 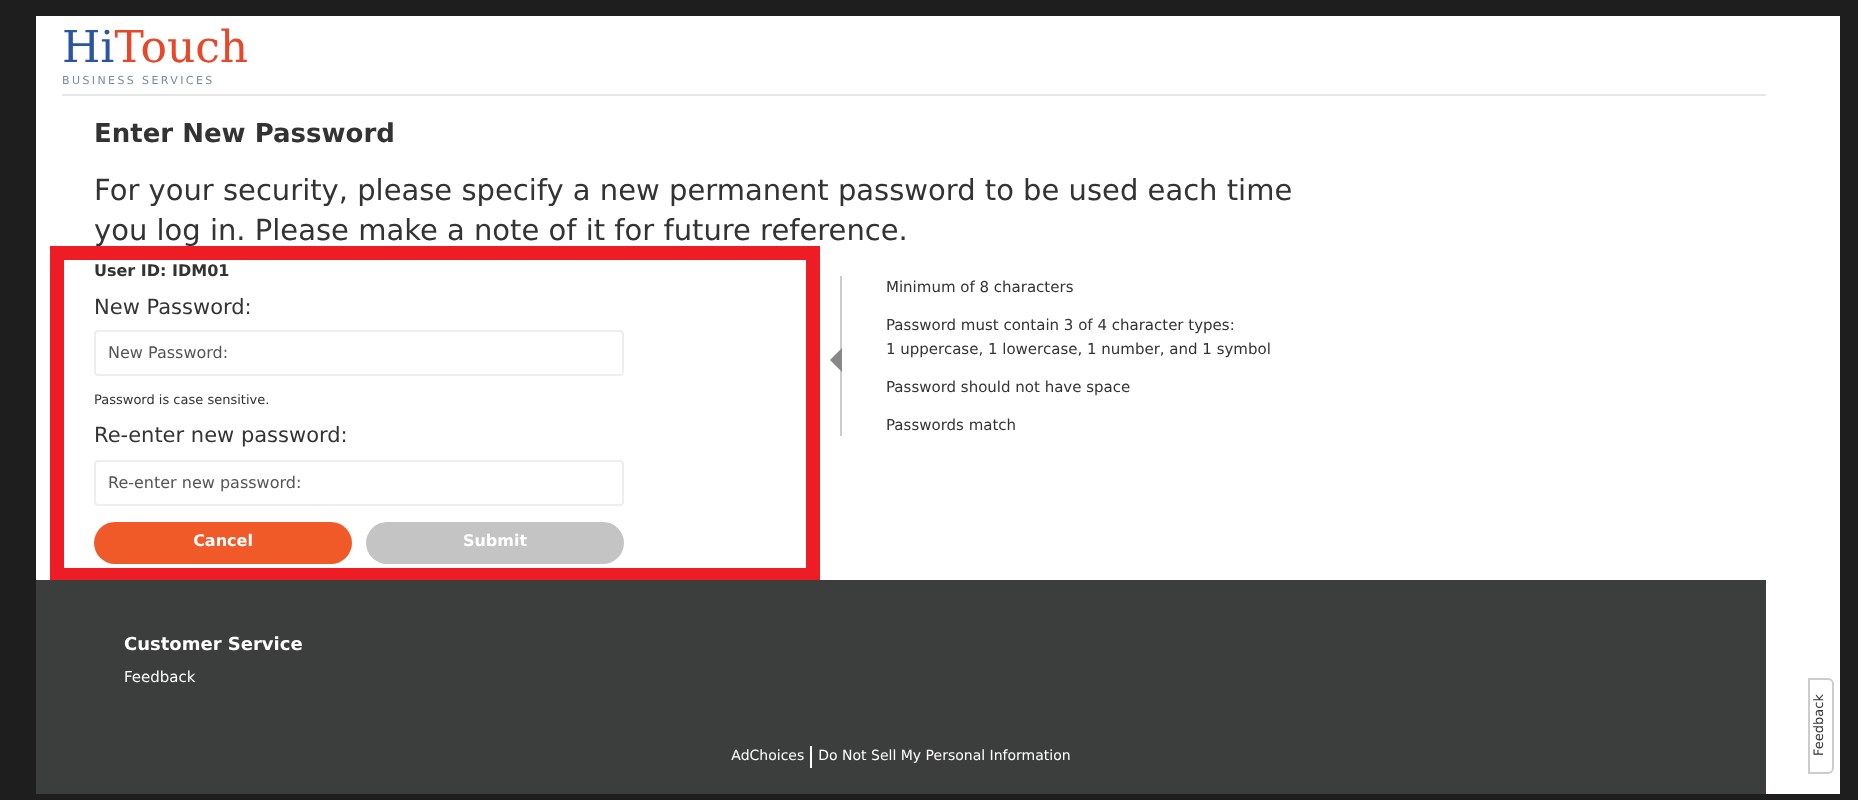 What do you see at coordinates (359, 353) in the screenshot?
I see `password-field: New Password:` at bounding box center [359, 353].